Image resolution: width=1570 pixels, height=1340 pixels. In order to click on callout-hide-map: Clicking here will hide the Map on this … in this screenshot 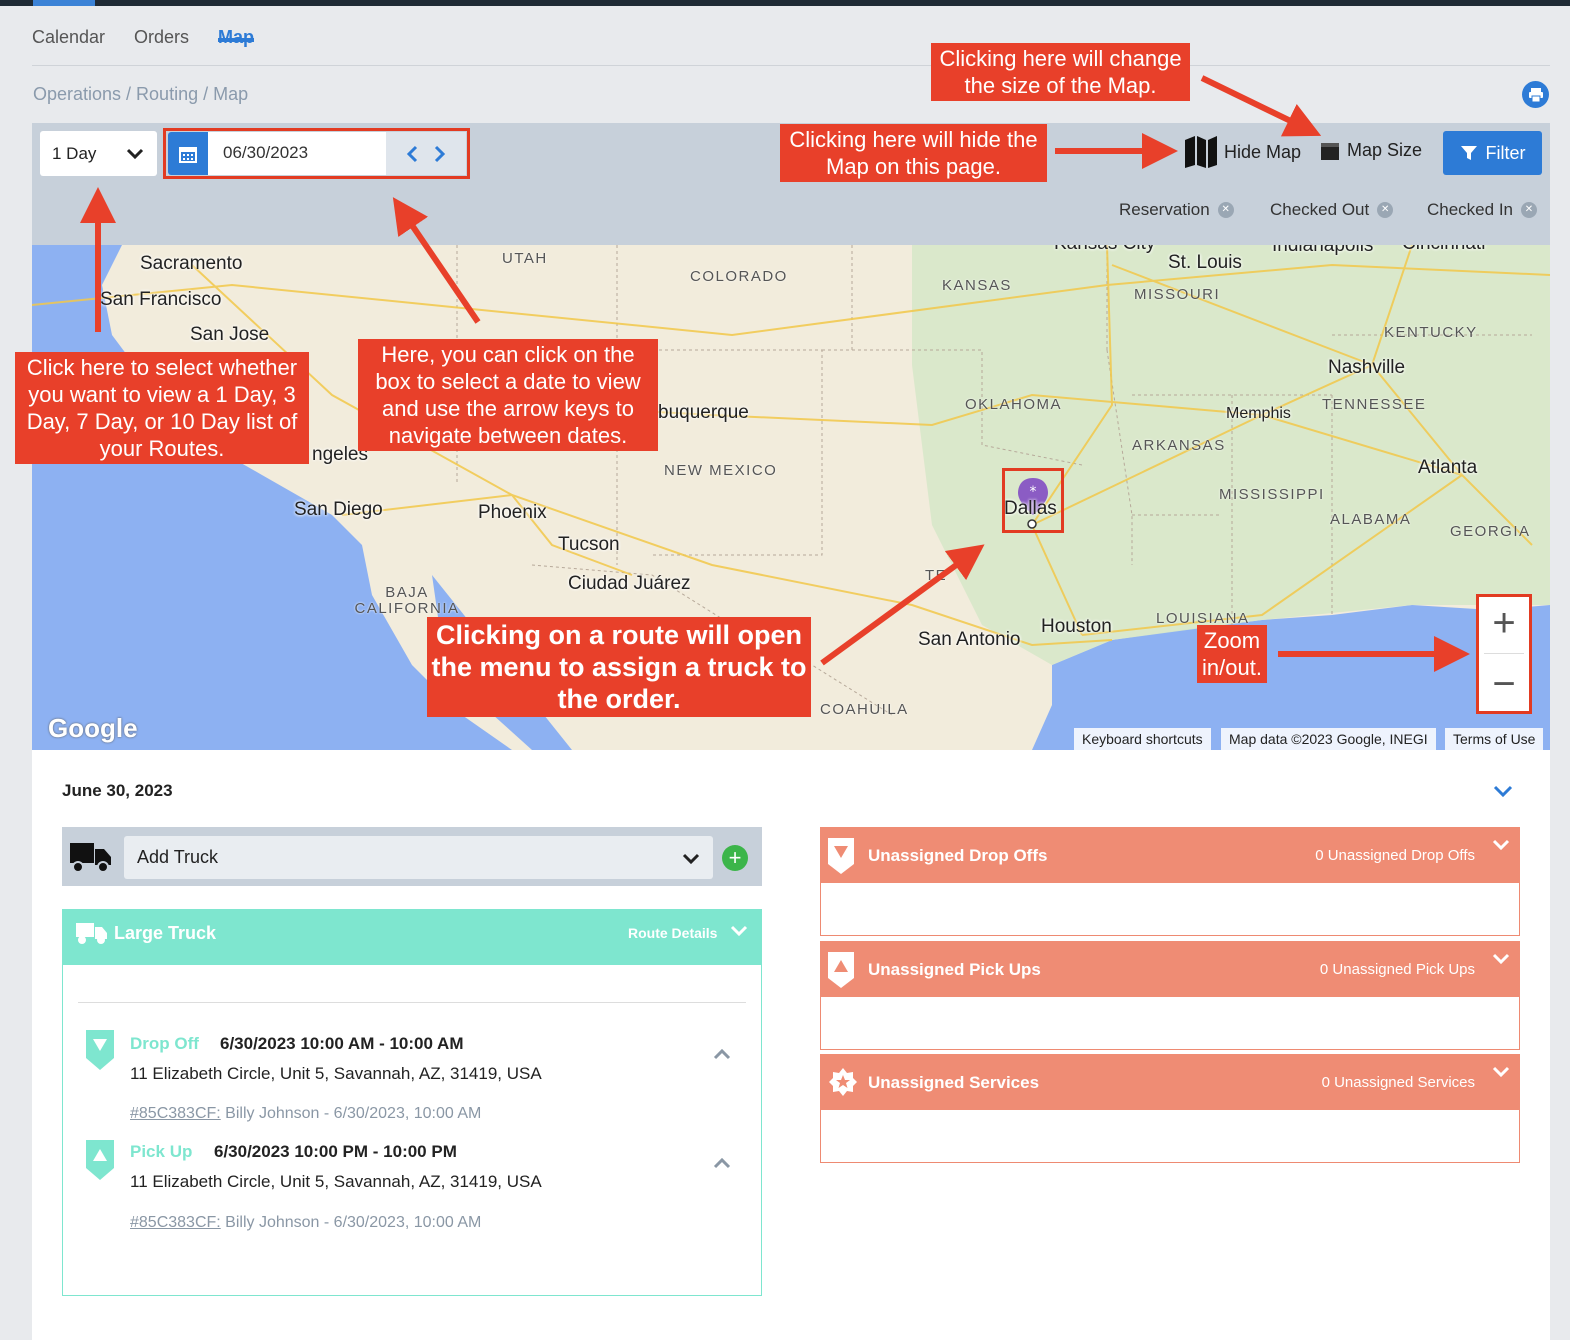, I will do `click(913, 153)`.